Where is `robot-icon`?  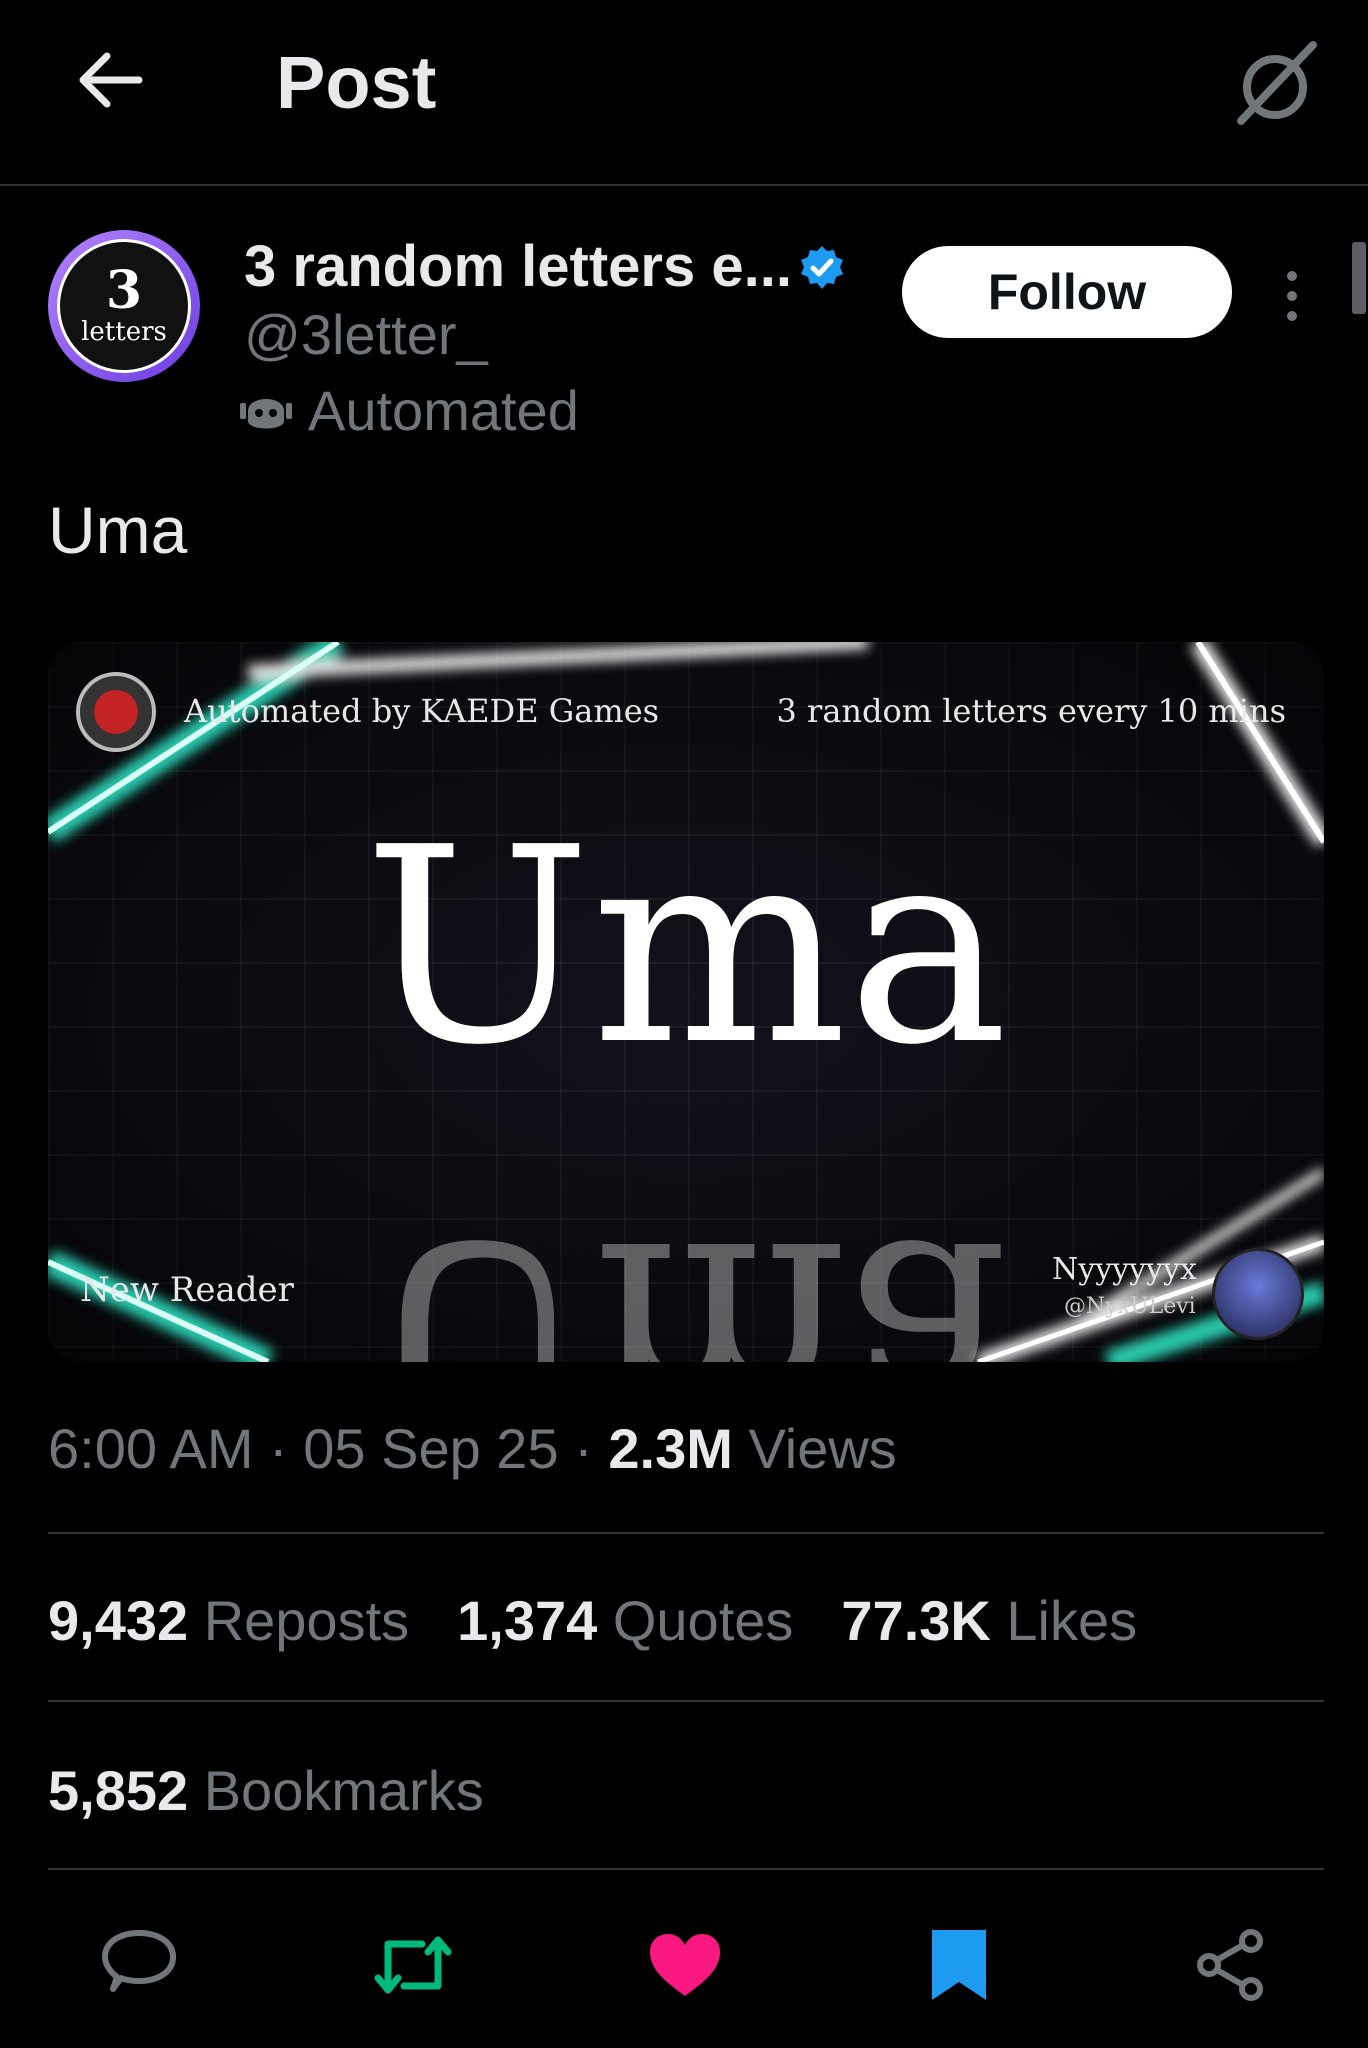 robot-icon is located at coordinates (266, 414).